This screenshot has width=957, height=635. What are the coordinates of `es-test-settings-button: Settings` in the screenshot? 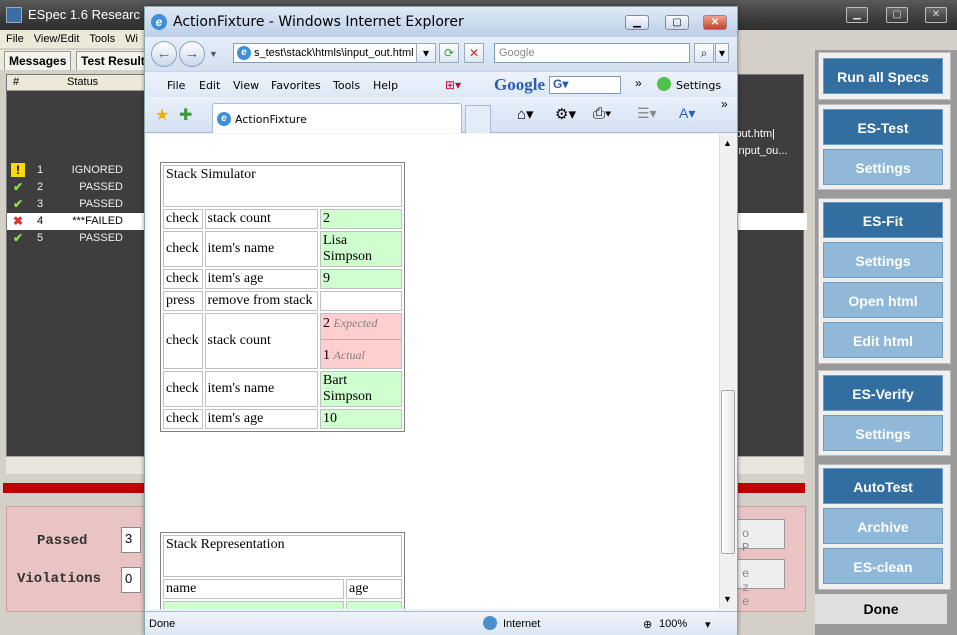 It's located at (883, 167).